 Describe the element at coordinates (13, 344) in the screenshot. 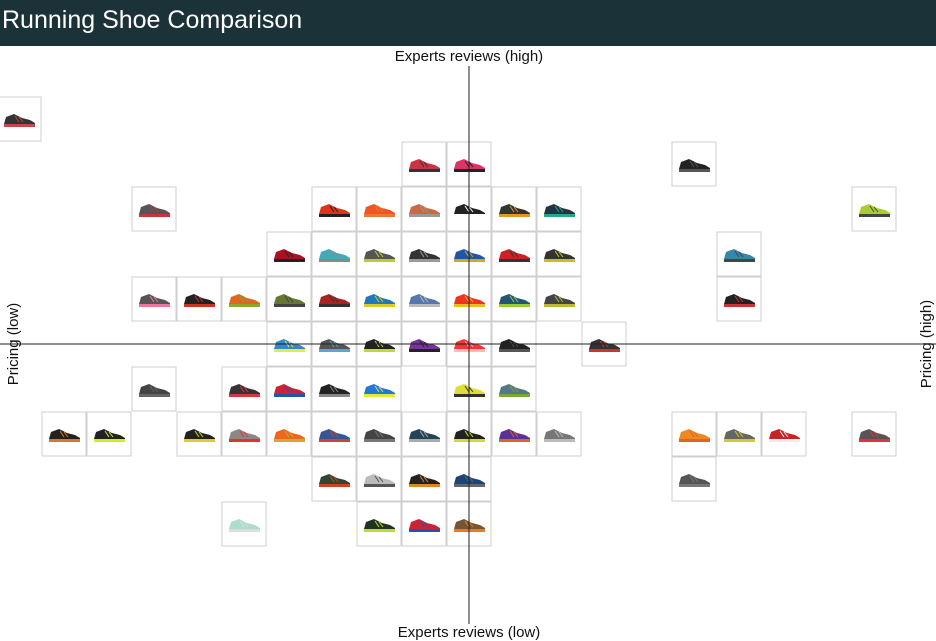

I see `axis-label-left: Pricing (low)` at that location.